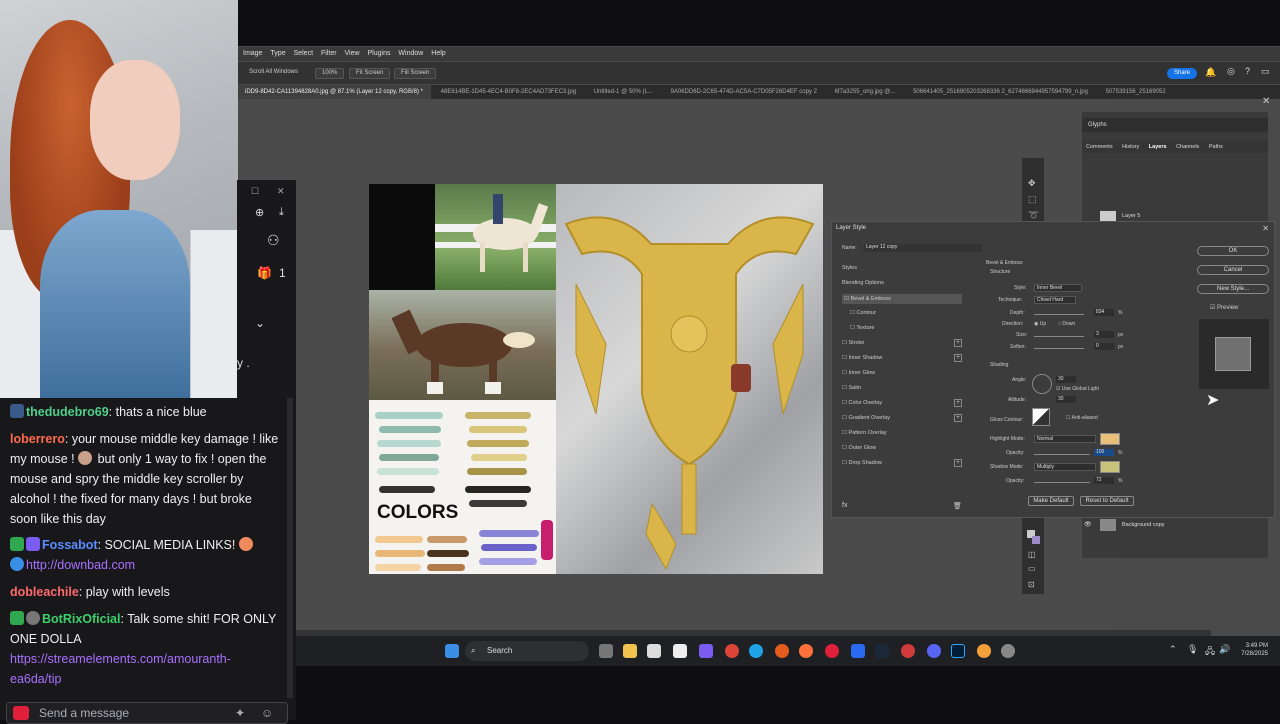 This screenshot has width=1280, height=724. Describe the element at coordinates (1110, 439) in the screenshot. I see `highlight-color-swatch` at that location.